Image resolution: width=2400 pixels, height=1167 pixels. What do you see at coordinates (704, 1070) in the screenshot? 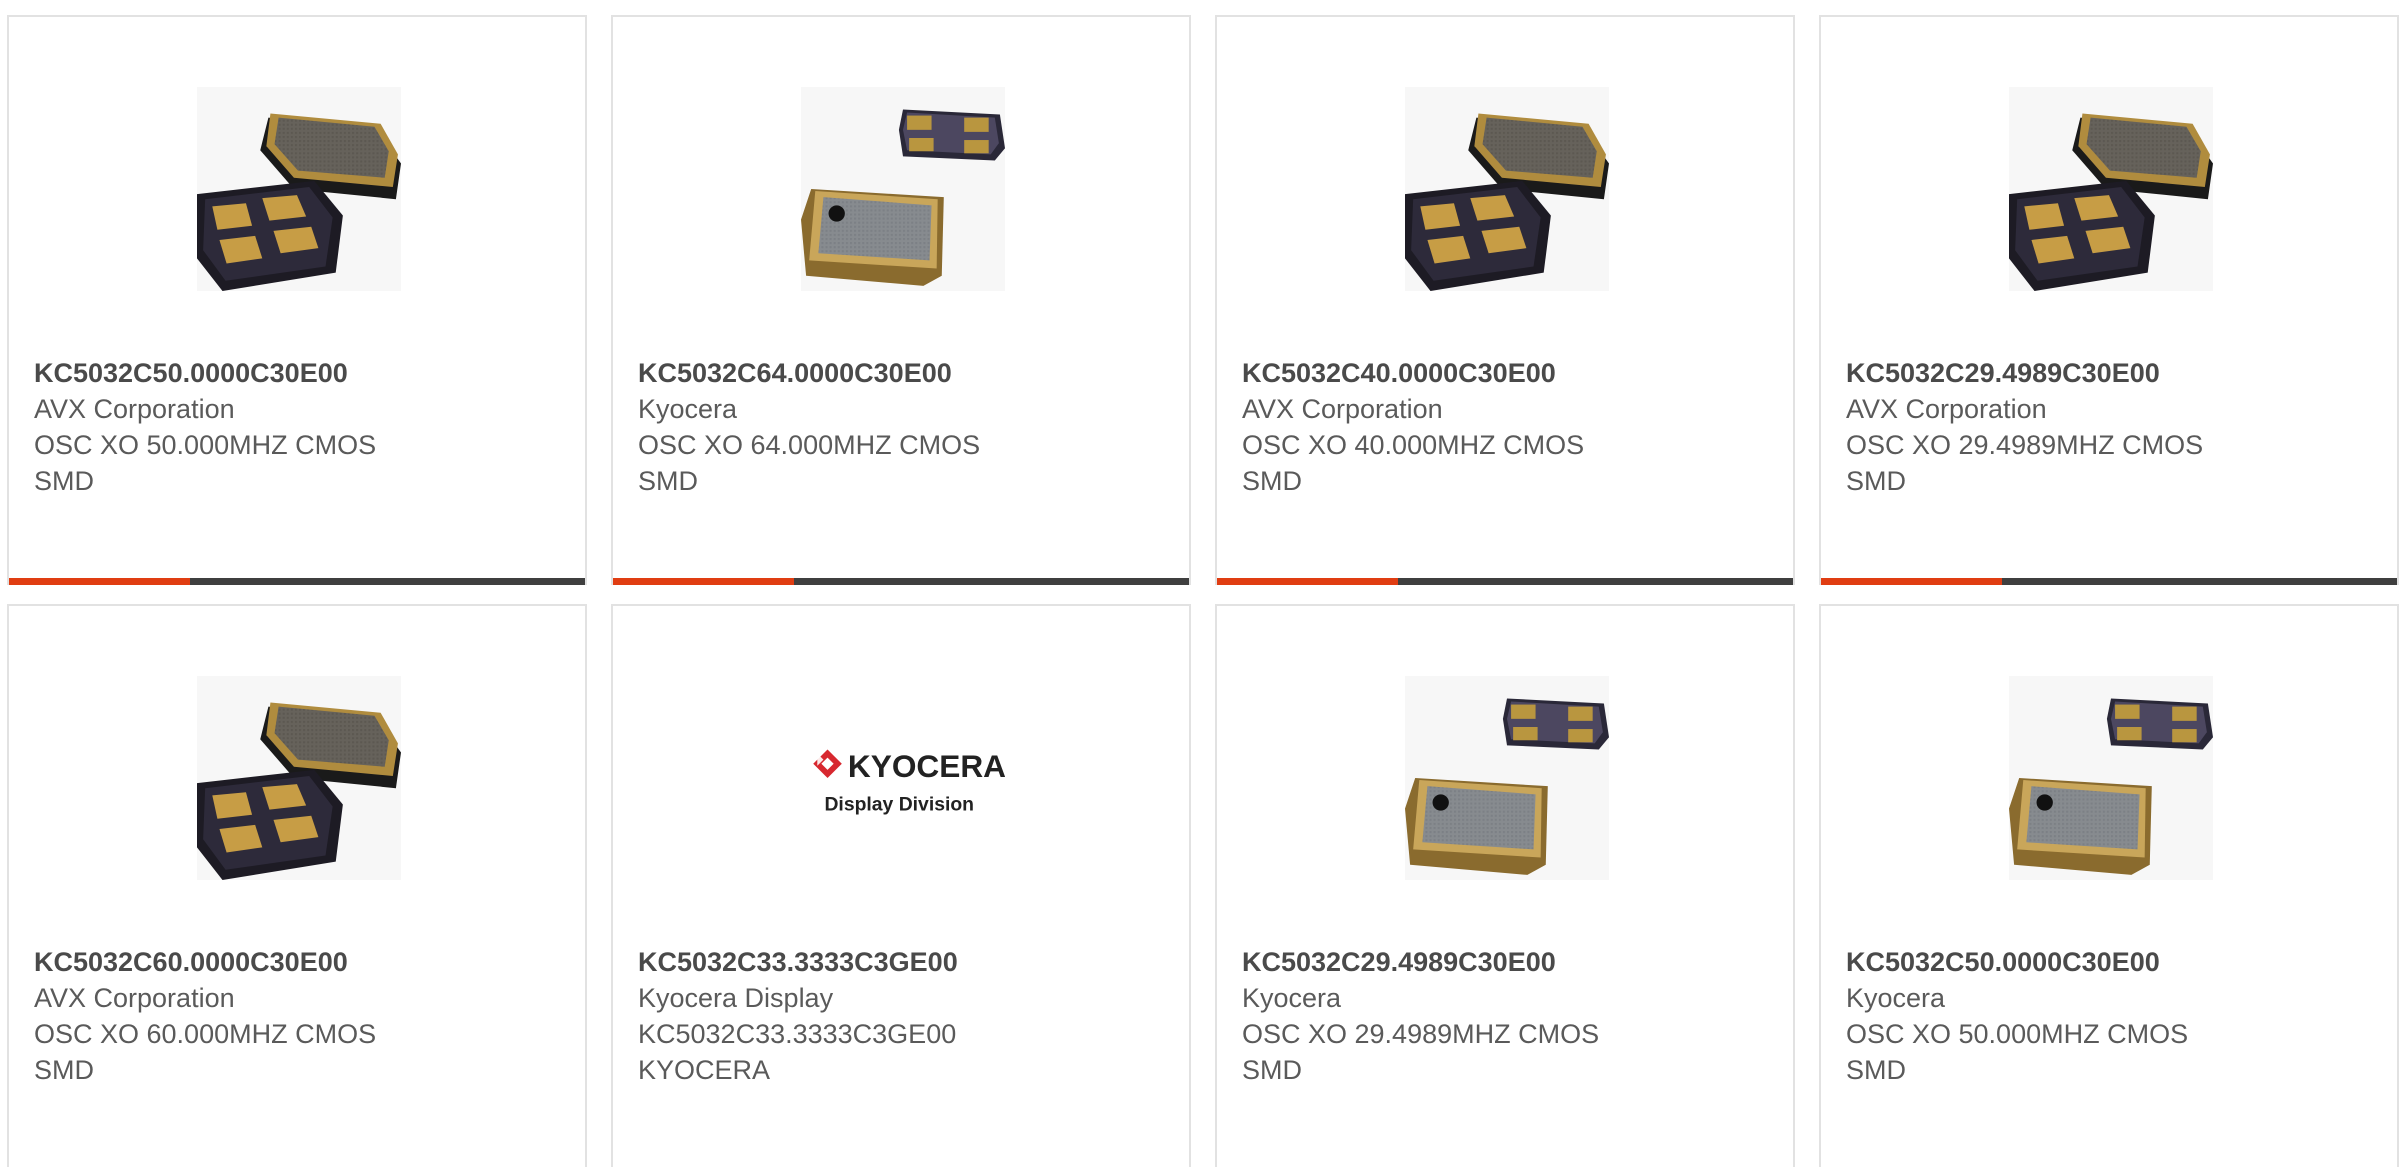
I see `package: KYOCERA` at bounding box center [704, 1070].